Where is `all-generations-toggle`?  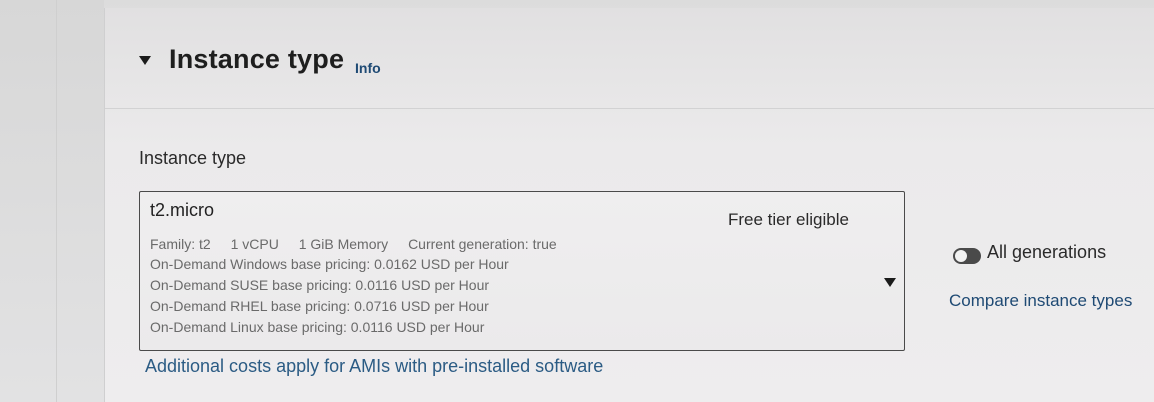 all-generations-toggle is located at coordinates (967, 256).